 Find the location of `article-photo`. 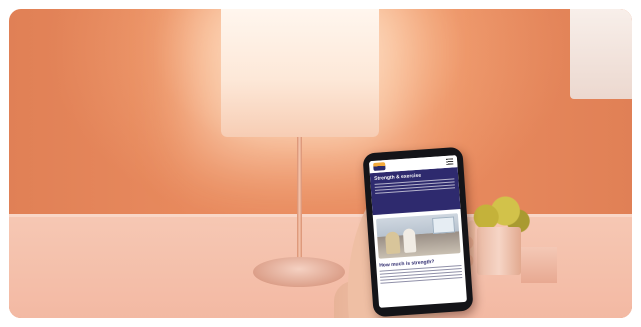

article-photo is located at coordinates (418, 236).